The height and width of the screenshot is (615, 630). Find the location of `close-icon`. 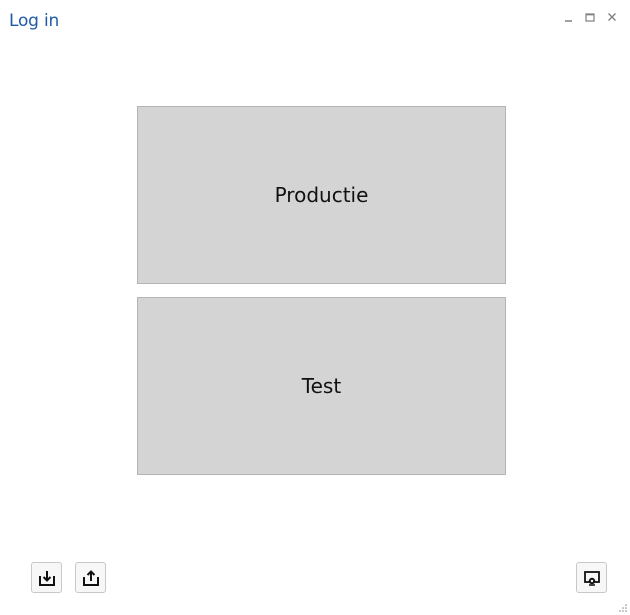

close-icon is located at coordinates (612, 17).